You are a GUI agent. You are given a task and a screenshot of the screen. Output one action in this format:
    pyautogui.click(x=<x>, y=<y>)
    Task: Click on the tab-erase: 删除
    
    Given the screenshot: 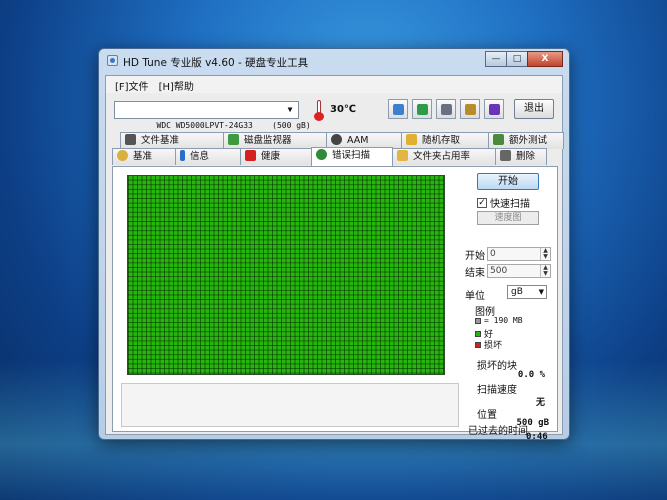 What is the action you would take?
    pyautogui.click(x=521, y=156)
    